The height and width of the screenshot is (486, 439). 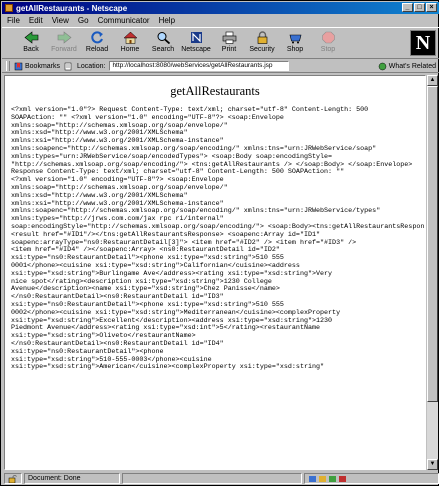 What do you see at coordinates (215, 91) in the screenshot?
I see `page-heading: getAllRestaurants` at bounding box center [215, 91].